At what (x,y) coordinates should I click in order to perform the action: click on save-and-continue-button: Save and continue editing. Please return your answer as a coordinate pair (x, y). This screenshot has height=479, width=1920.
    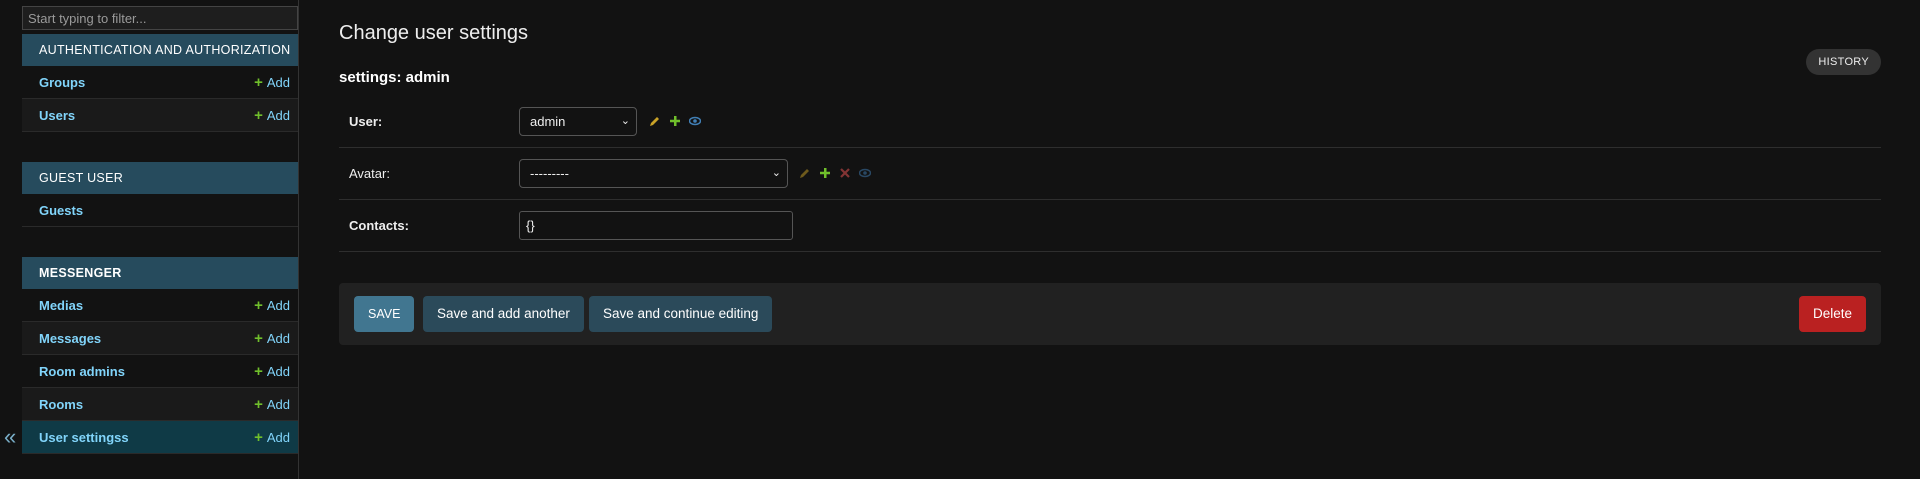
    Looking at the image, I should click on (681, 314).